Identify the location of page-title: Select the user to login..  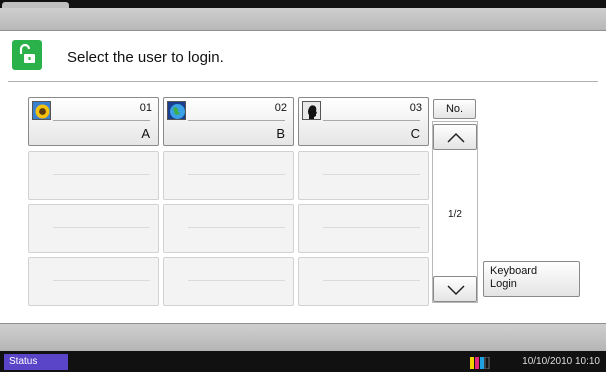
(145, 57).